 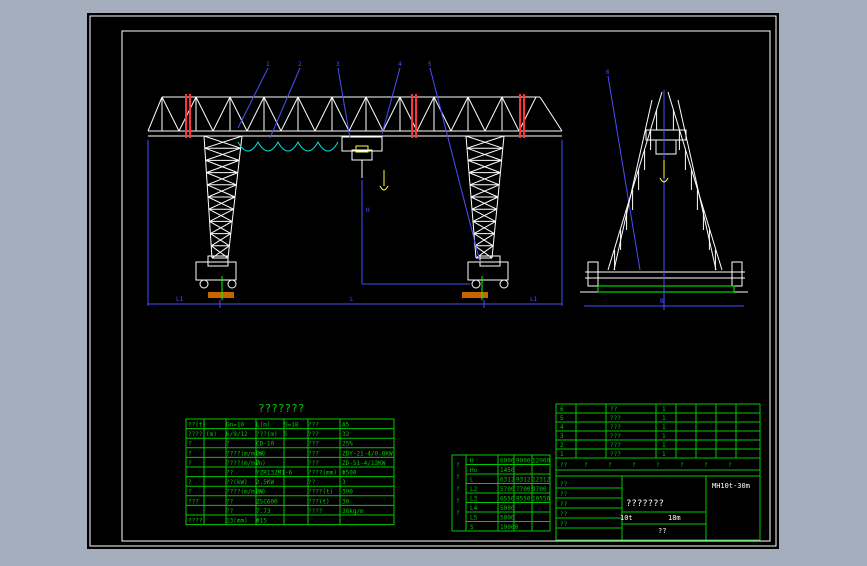 I want to click on dim-cell: 8550, so click(x=523, y=499).